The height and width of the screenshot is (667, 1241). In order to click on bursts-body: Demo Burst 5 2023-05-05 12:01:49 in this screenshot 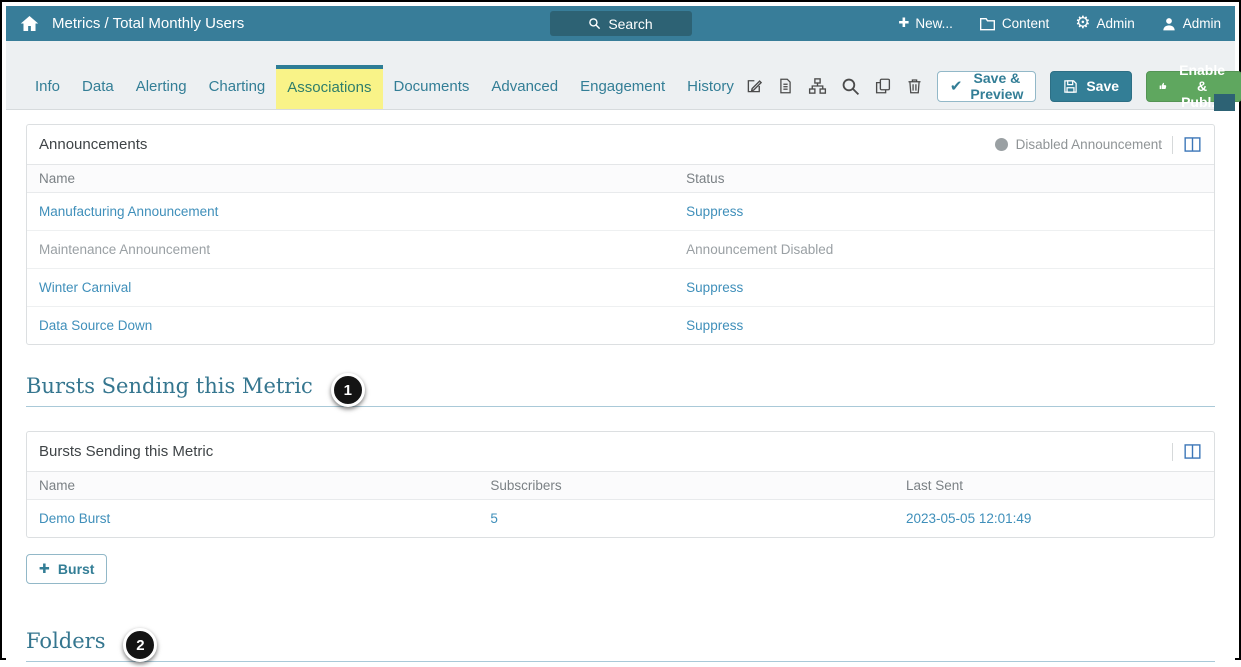, I will do `click(620, 519)`.